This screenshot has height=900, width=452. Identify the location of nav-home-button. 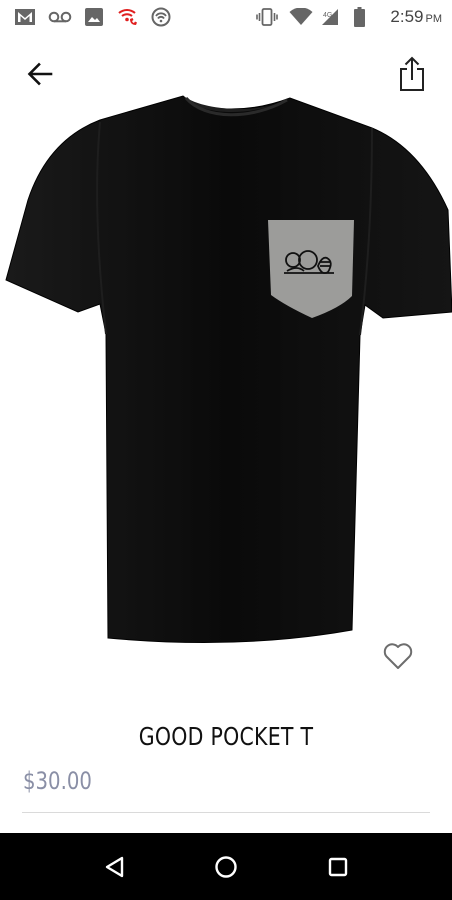
(226, 867).